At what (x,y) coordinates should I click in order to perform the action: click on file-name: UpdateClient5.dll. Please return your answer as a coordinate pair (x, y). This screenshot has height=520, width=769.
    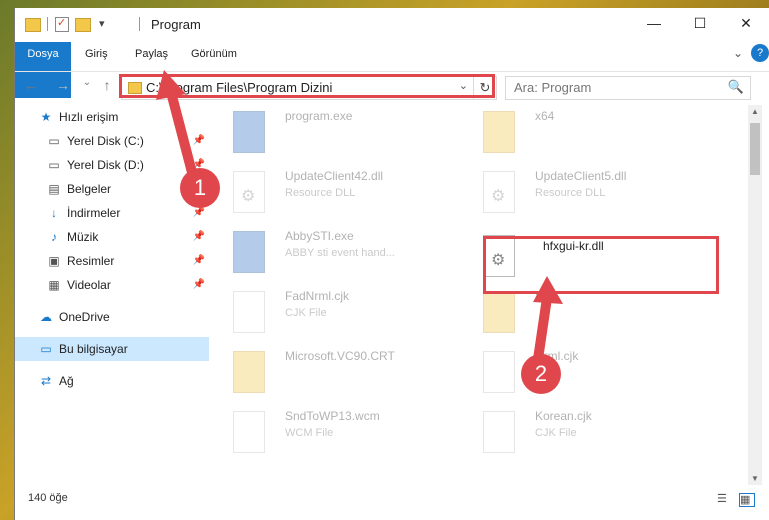
    Looking at the image, I should click on (581, 176).